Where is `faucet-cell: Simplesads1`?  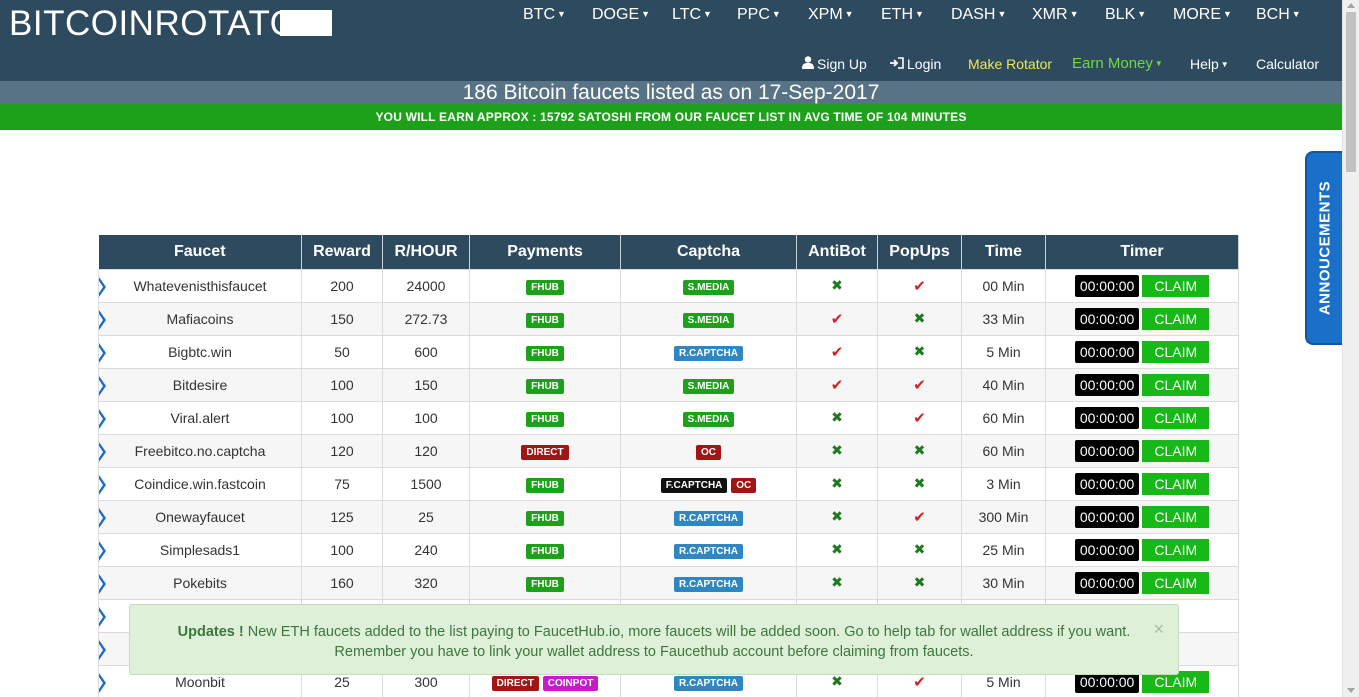
faucet-cell: Simplesads1 is located at coordinates (200, 549).